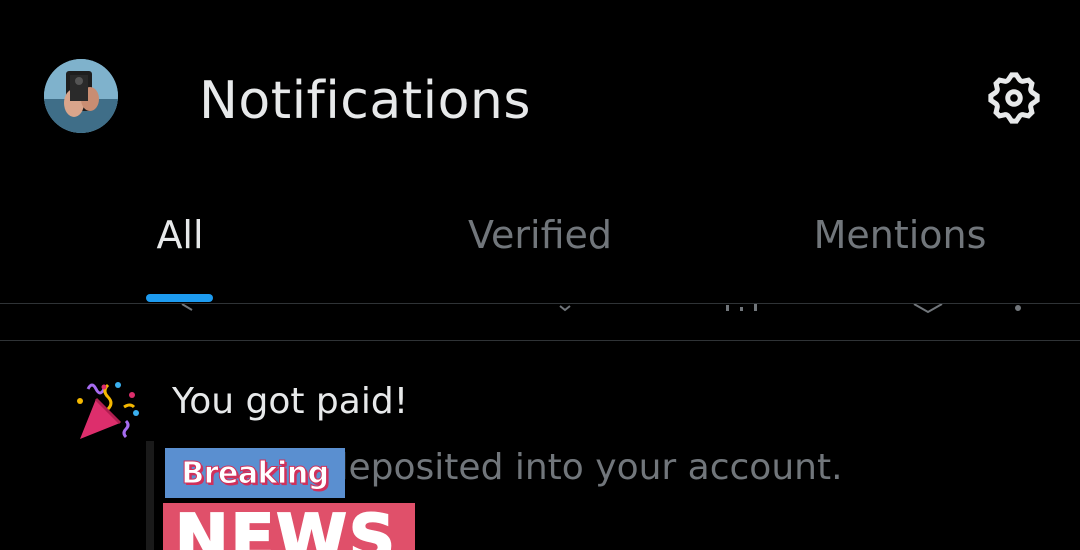 Image resolution: width=1080 pixels, height=550 pixels. I want to click on tab-all: All, so click(180, 247).